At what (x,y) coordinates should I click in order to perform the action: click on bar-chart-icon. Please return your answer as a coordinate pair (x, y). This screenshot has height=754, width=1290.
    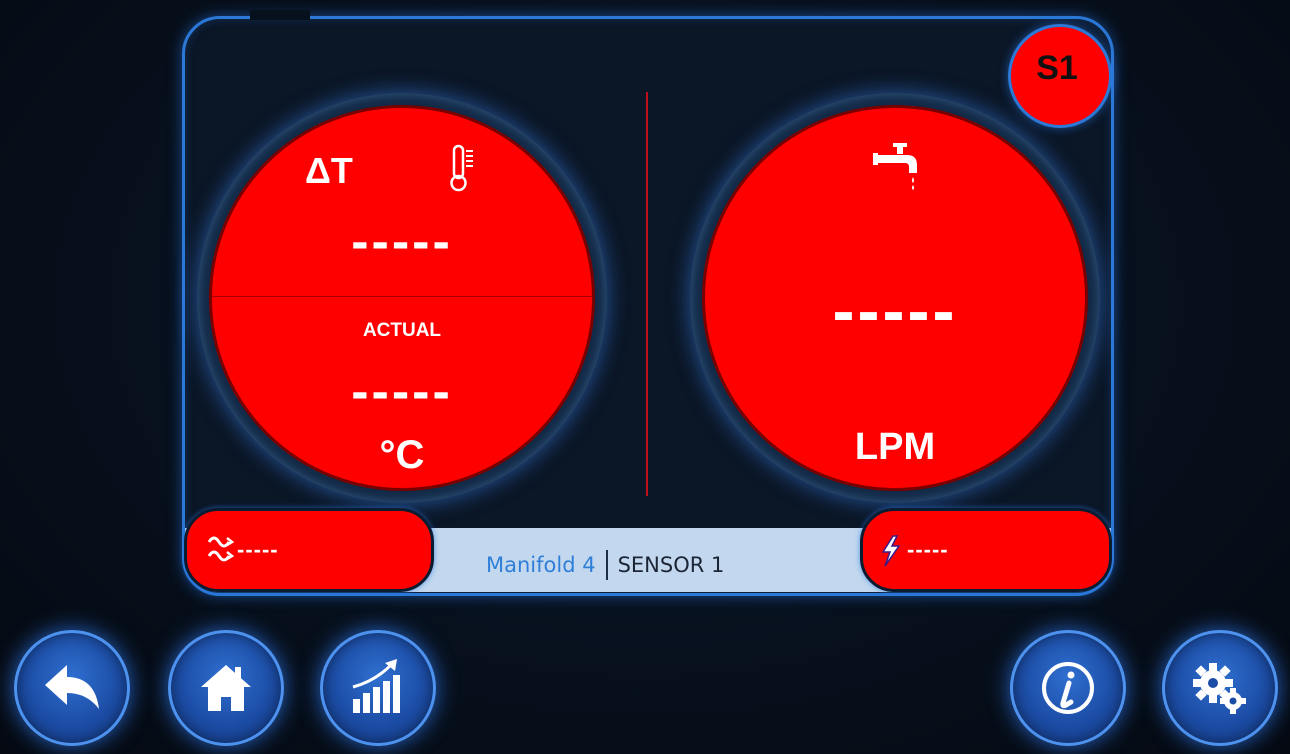
    Looking at the image, I should click on (376, 686).